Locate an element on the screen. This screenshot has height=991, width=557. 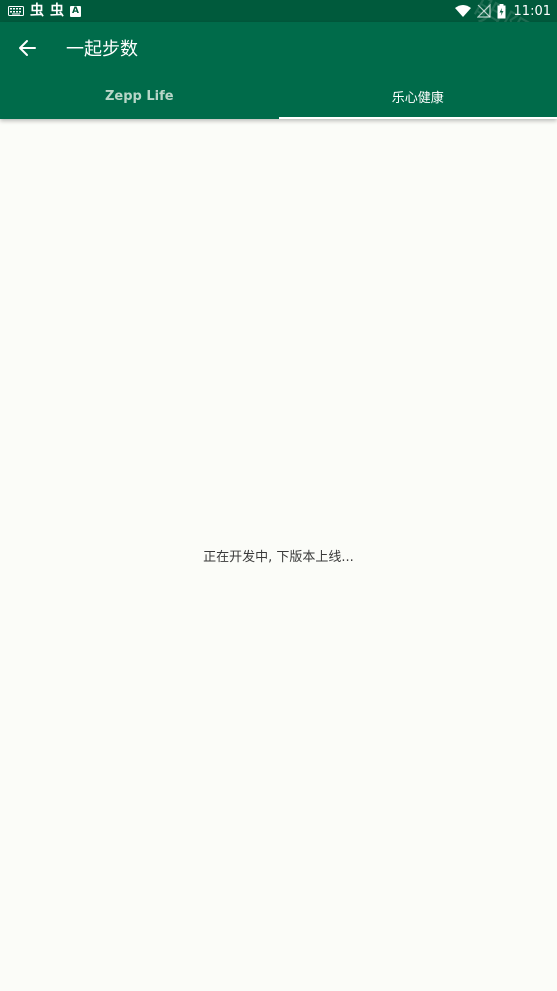
battery-icon is located at coordinates (501, 11).